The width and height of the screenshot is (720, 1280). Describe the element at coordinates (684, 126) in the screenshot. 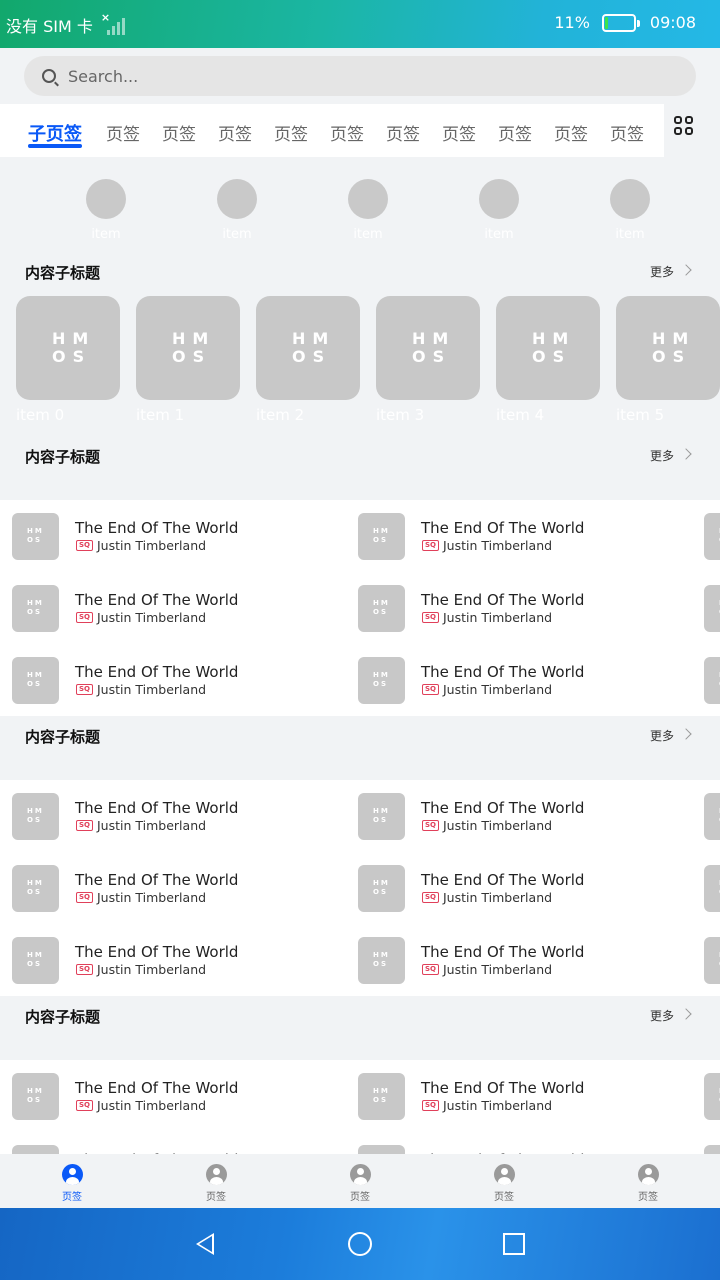

I see `grid-icon` at that location.